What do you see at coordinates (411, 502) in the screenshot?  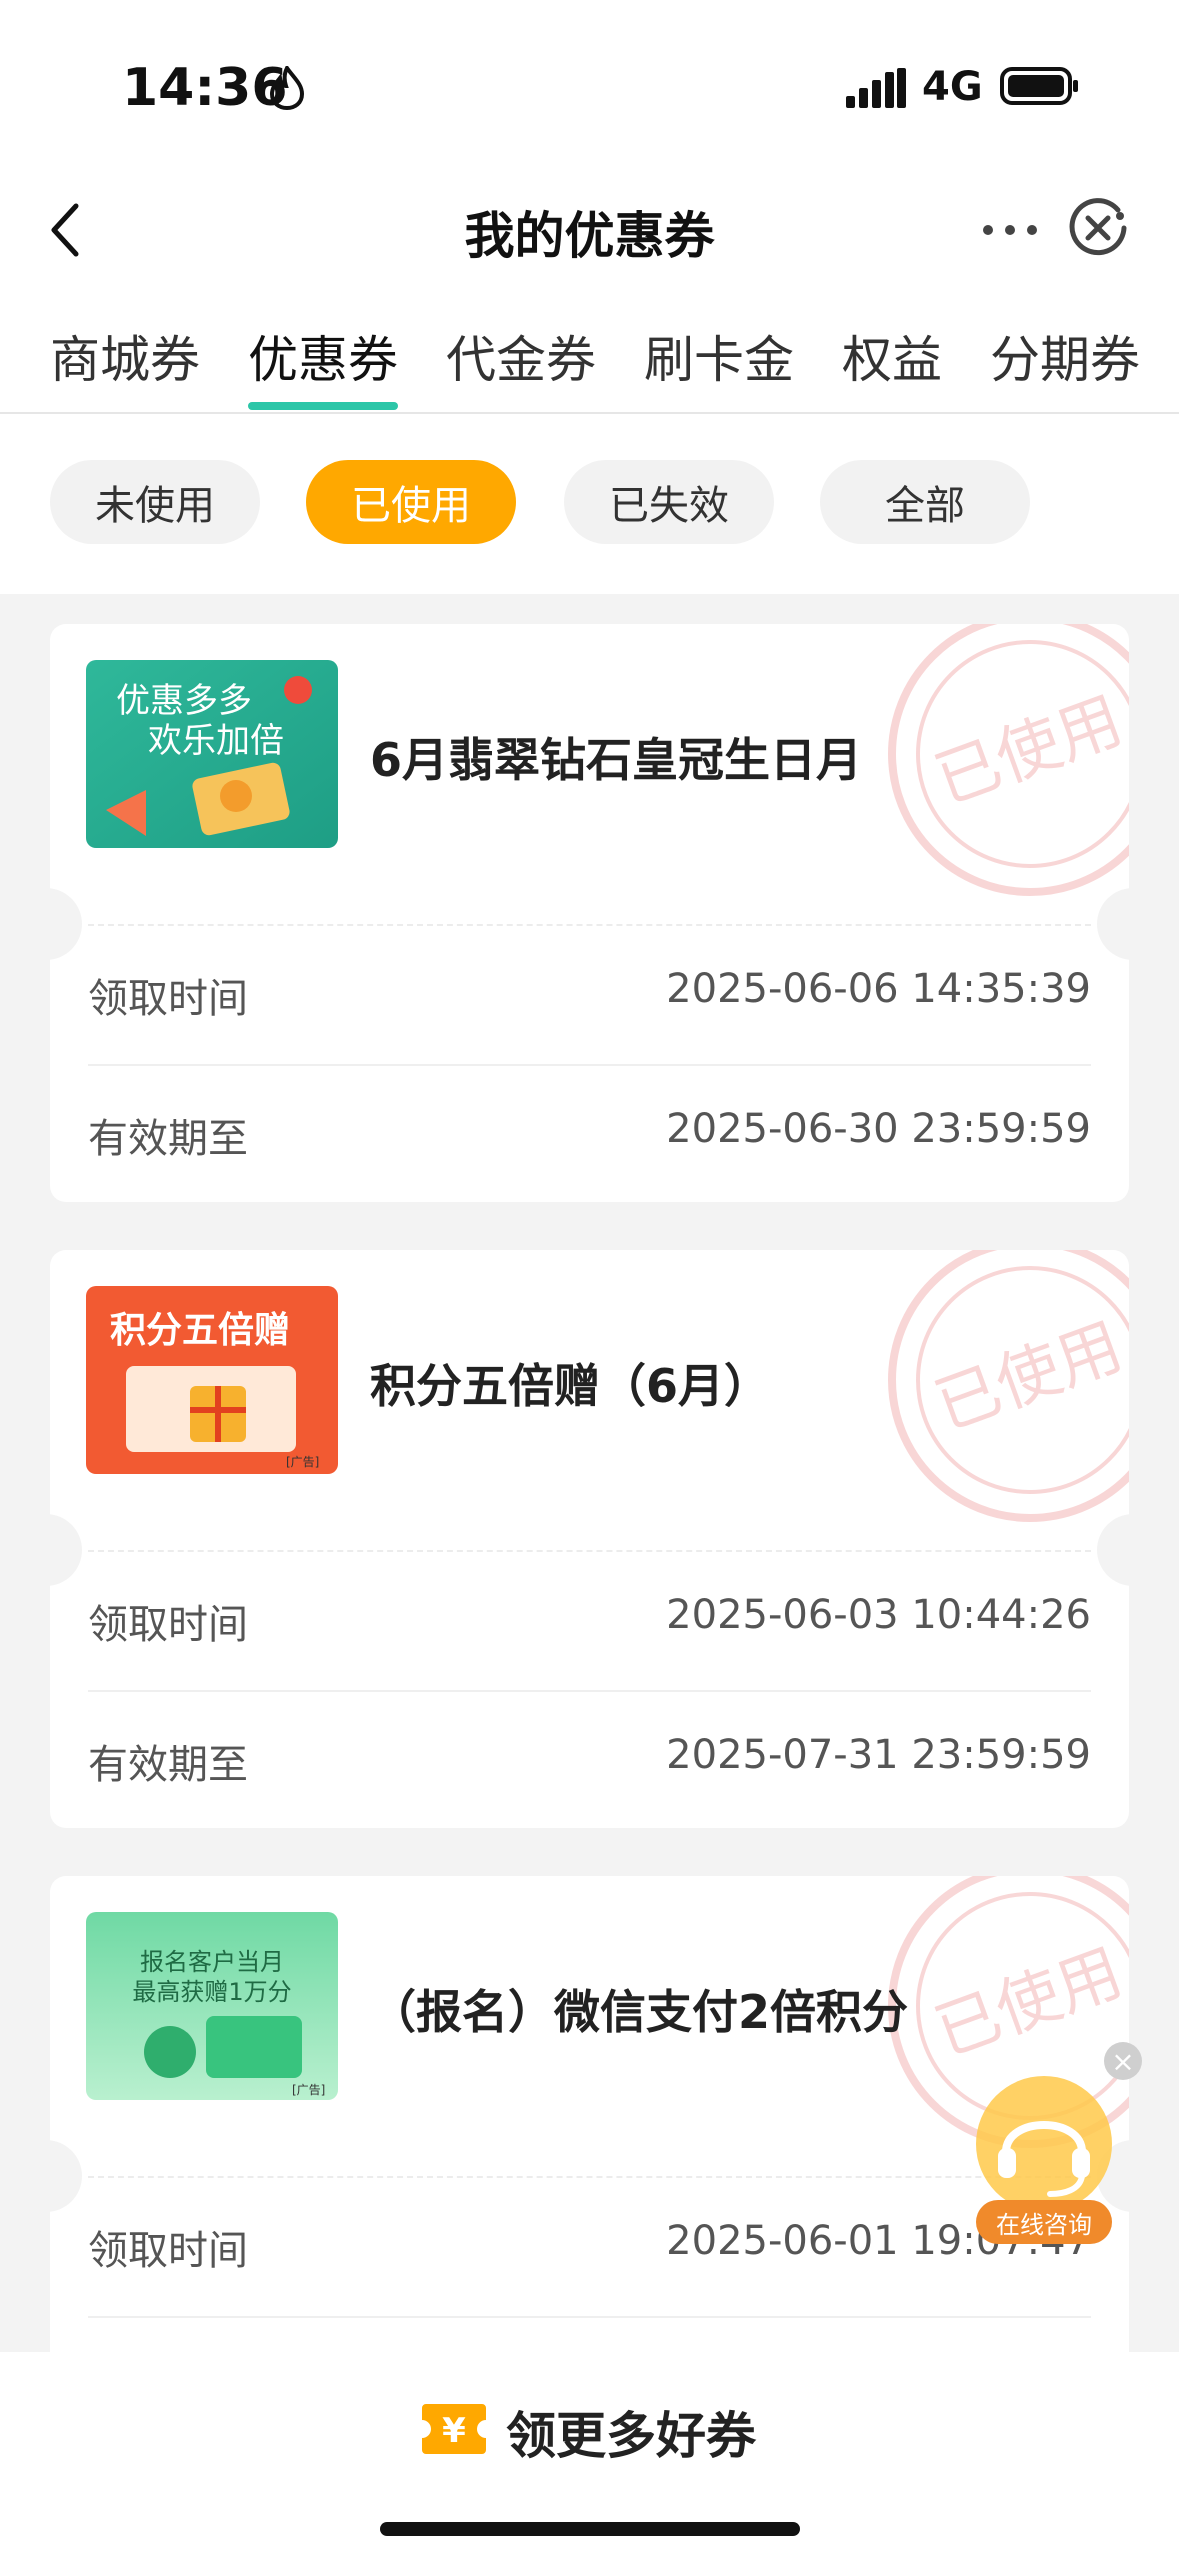 I see `filter-used: 已使用` at bounding box center [411, 502].